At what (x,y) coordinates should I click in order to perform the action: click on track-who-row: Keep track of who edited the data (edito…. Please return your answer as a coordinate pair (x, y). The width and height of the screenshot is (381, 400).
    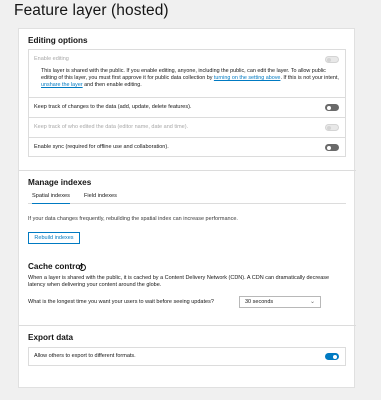
    Looking at the image, I should click on (187, 127).